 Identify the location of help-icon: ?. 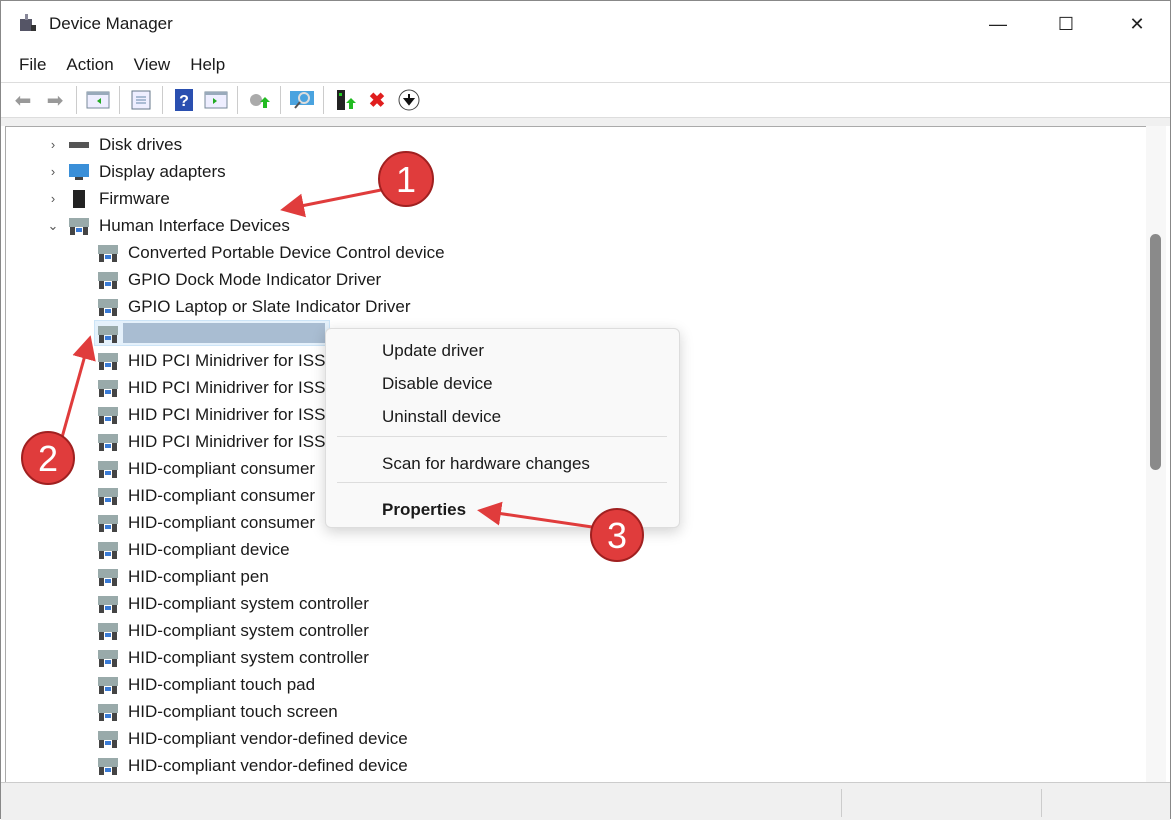
(184, 100).